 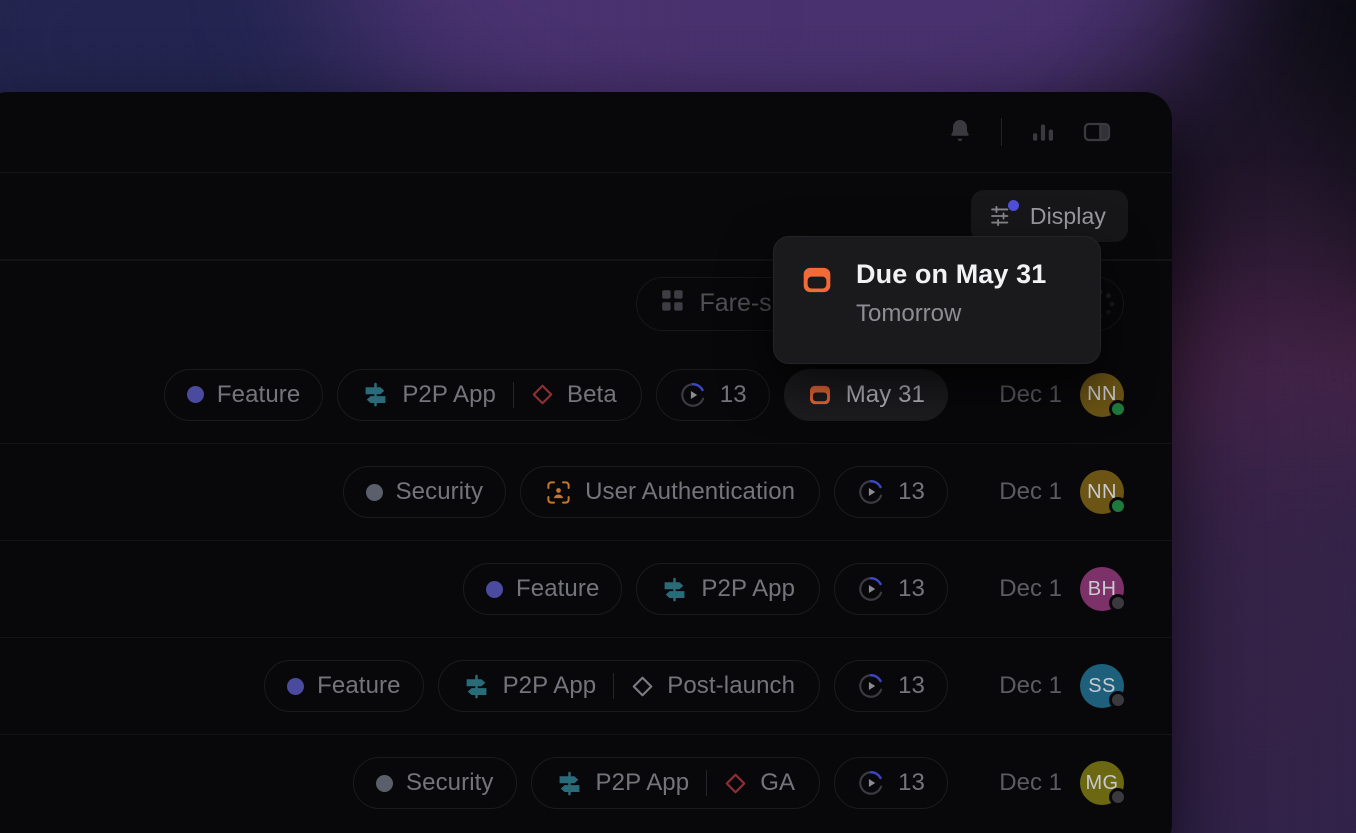 I want to click on project-chip: P2P App GA, so click(x=675, y=783).